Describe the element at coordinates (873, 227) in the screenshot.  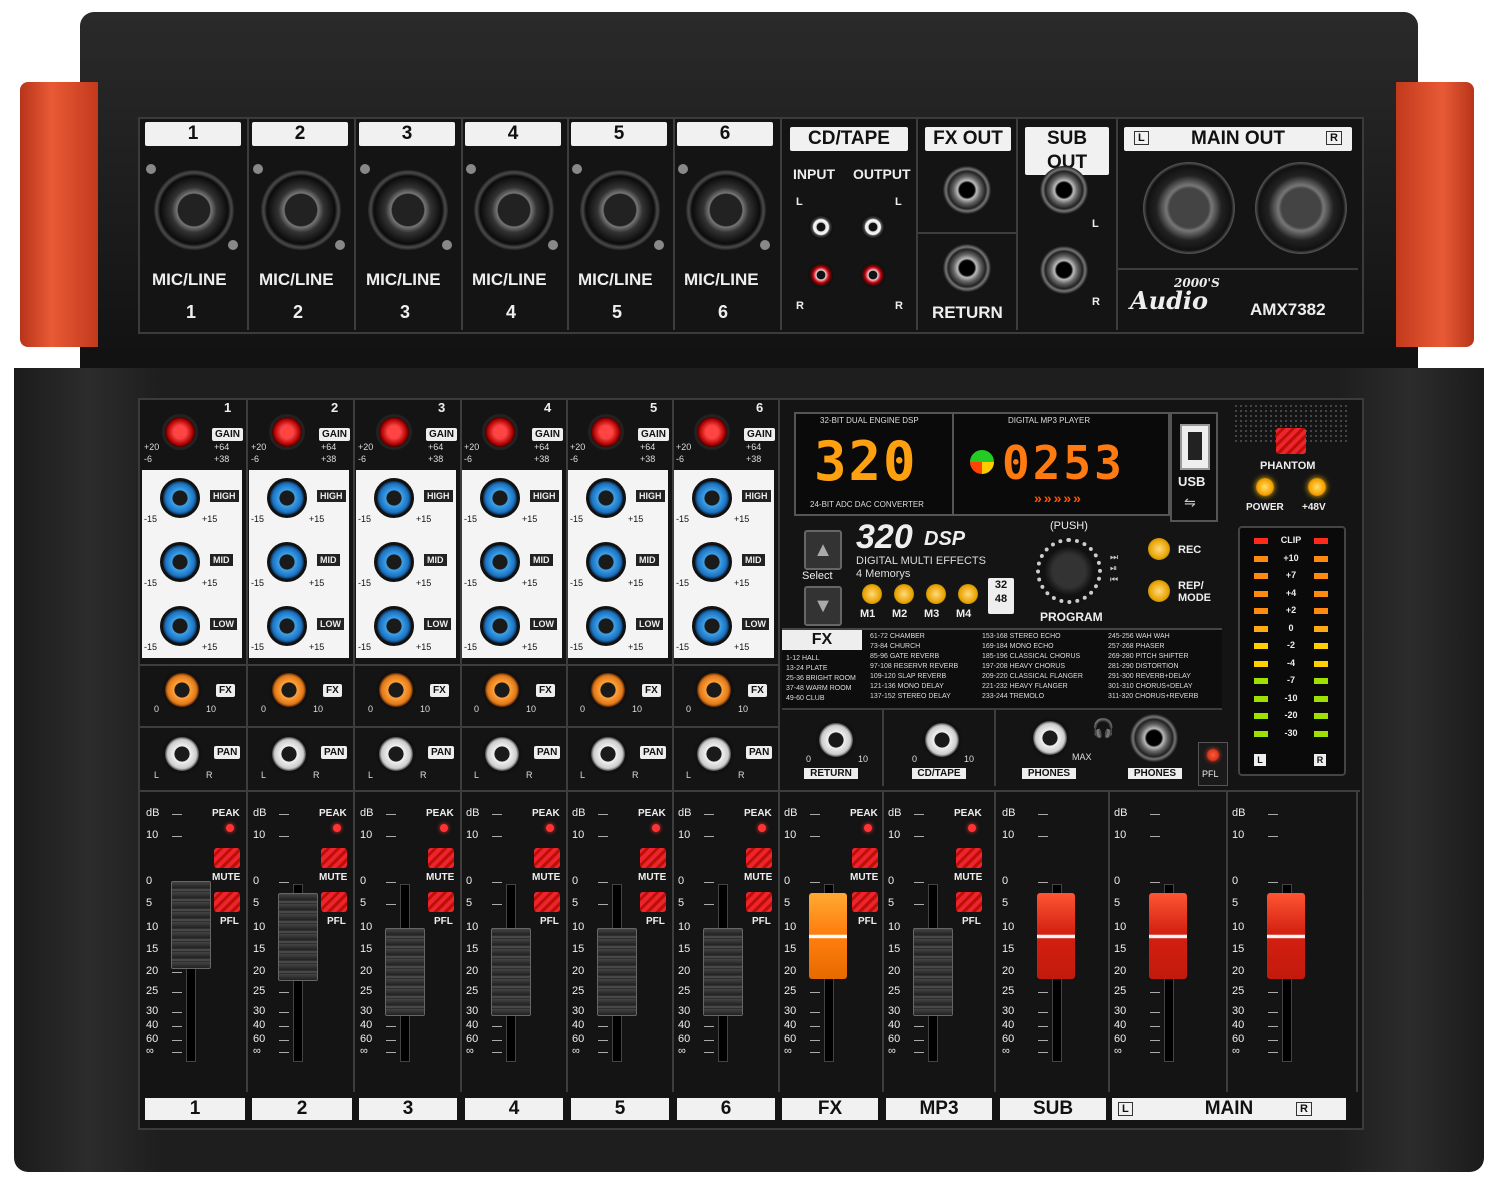
I see `cdtape-output-l-jack` at that location.